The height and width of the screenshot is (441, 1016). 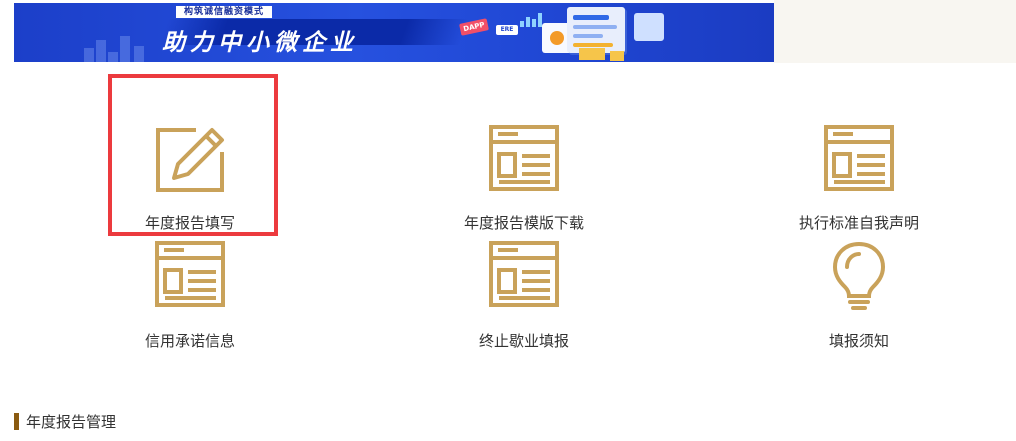 What do you see at coordinates (260, 43) in the screenshot?
I see `banner-headline: 助力中小微企业` at bounding box center [260, 43].